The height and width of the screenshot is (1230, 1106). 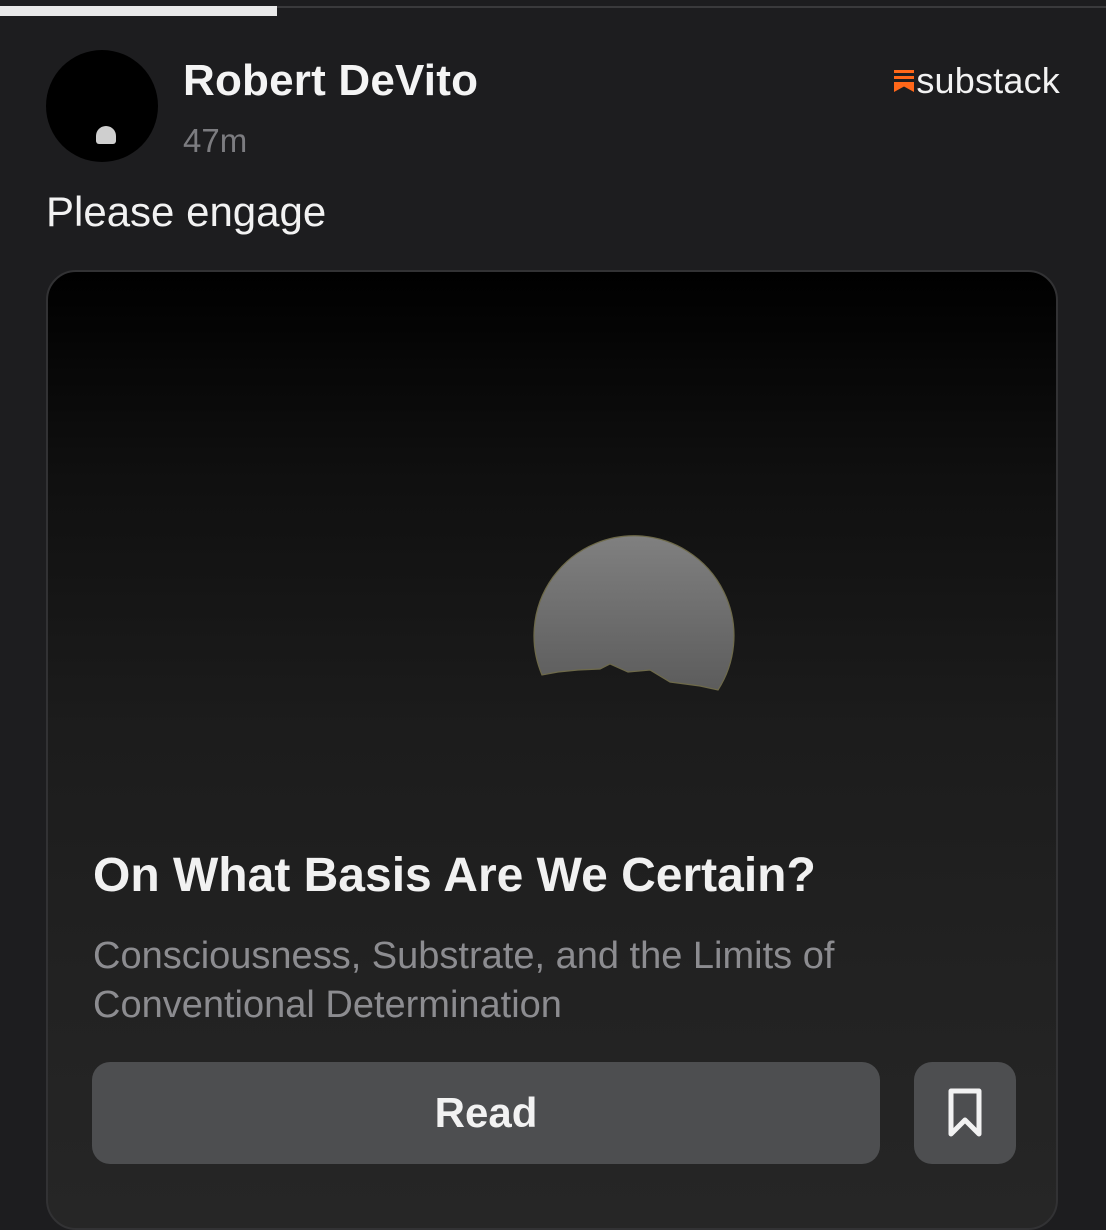 What do you see at coordinates (102, 106) in the screenshot?
I see `author-avatar` at bounding box center [102, 106].